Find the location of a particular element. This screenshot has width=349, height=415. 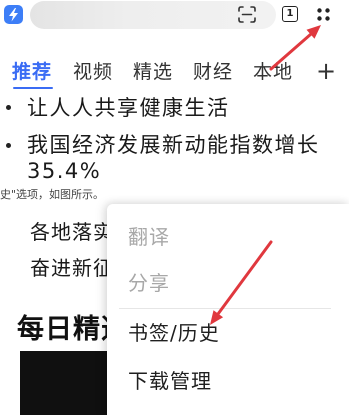

add-channel-button: + is located at coordinates (326, 71).